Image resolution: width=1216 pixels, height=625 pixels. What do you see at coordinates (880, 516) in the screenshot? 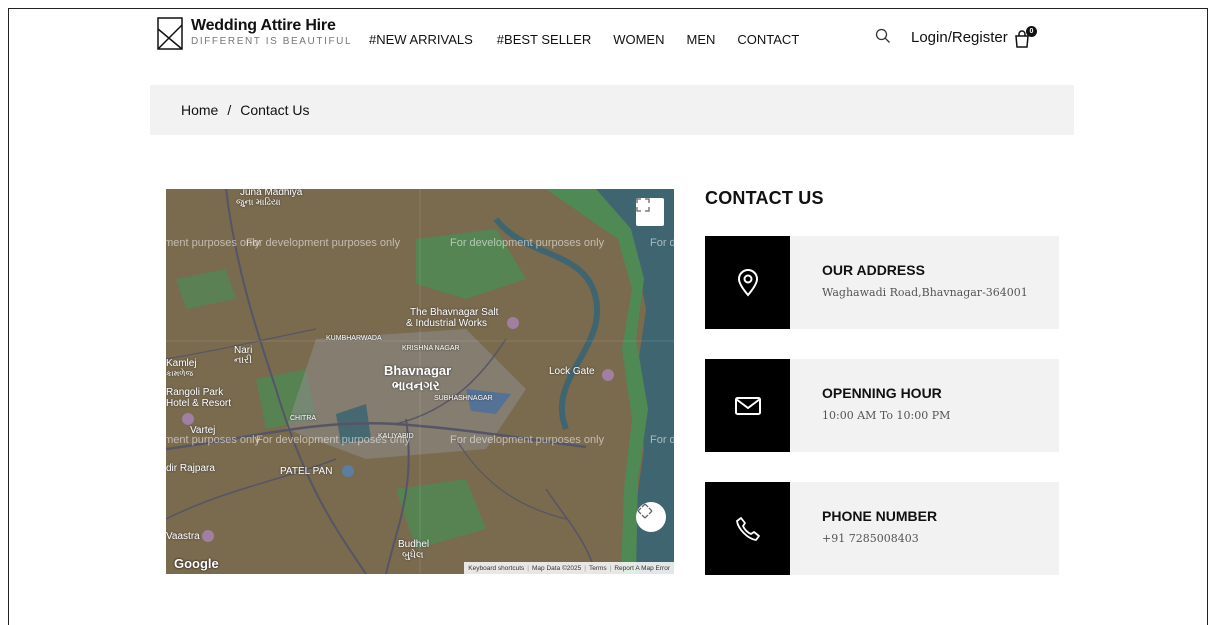
I see `phone-heading: PHONE NUMBER` at bounding box center [880, 516].